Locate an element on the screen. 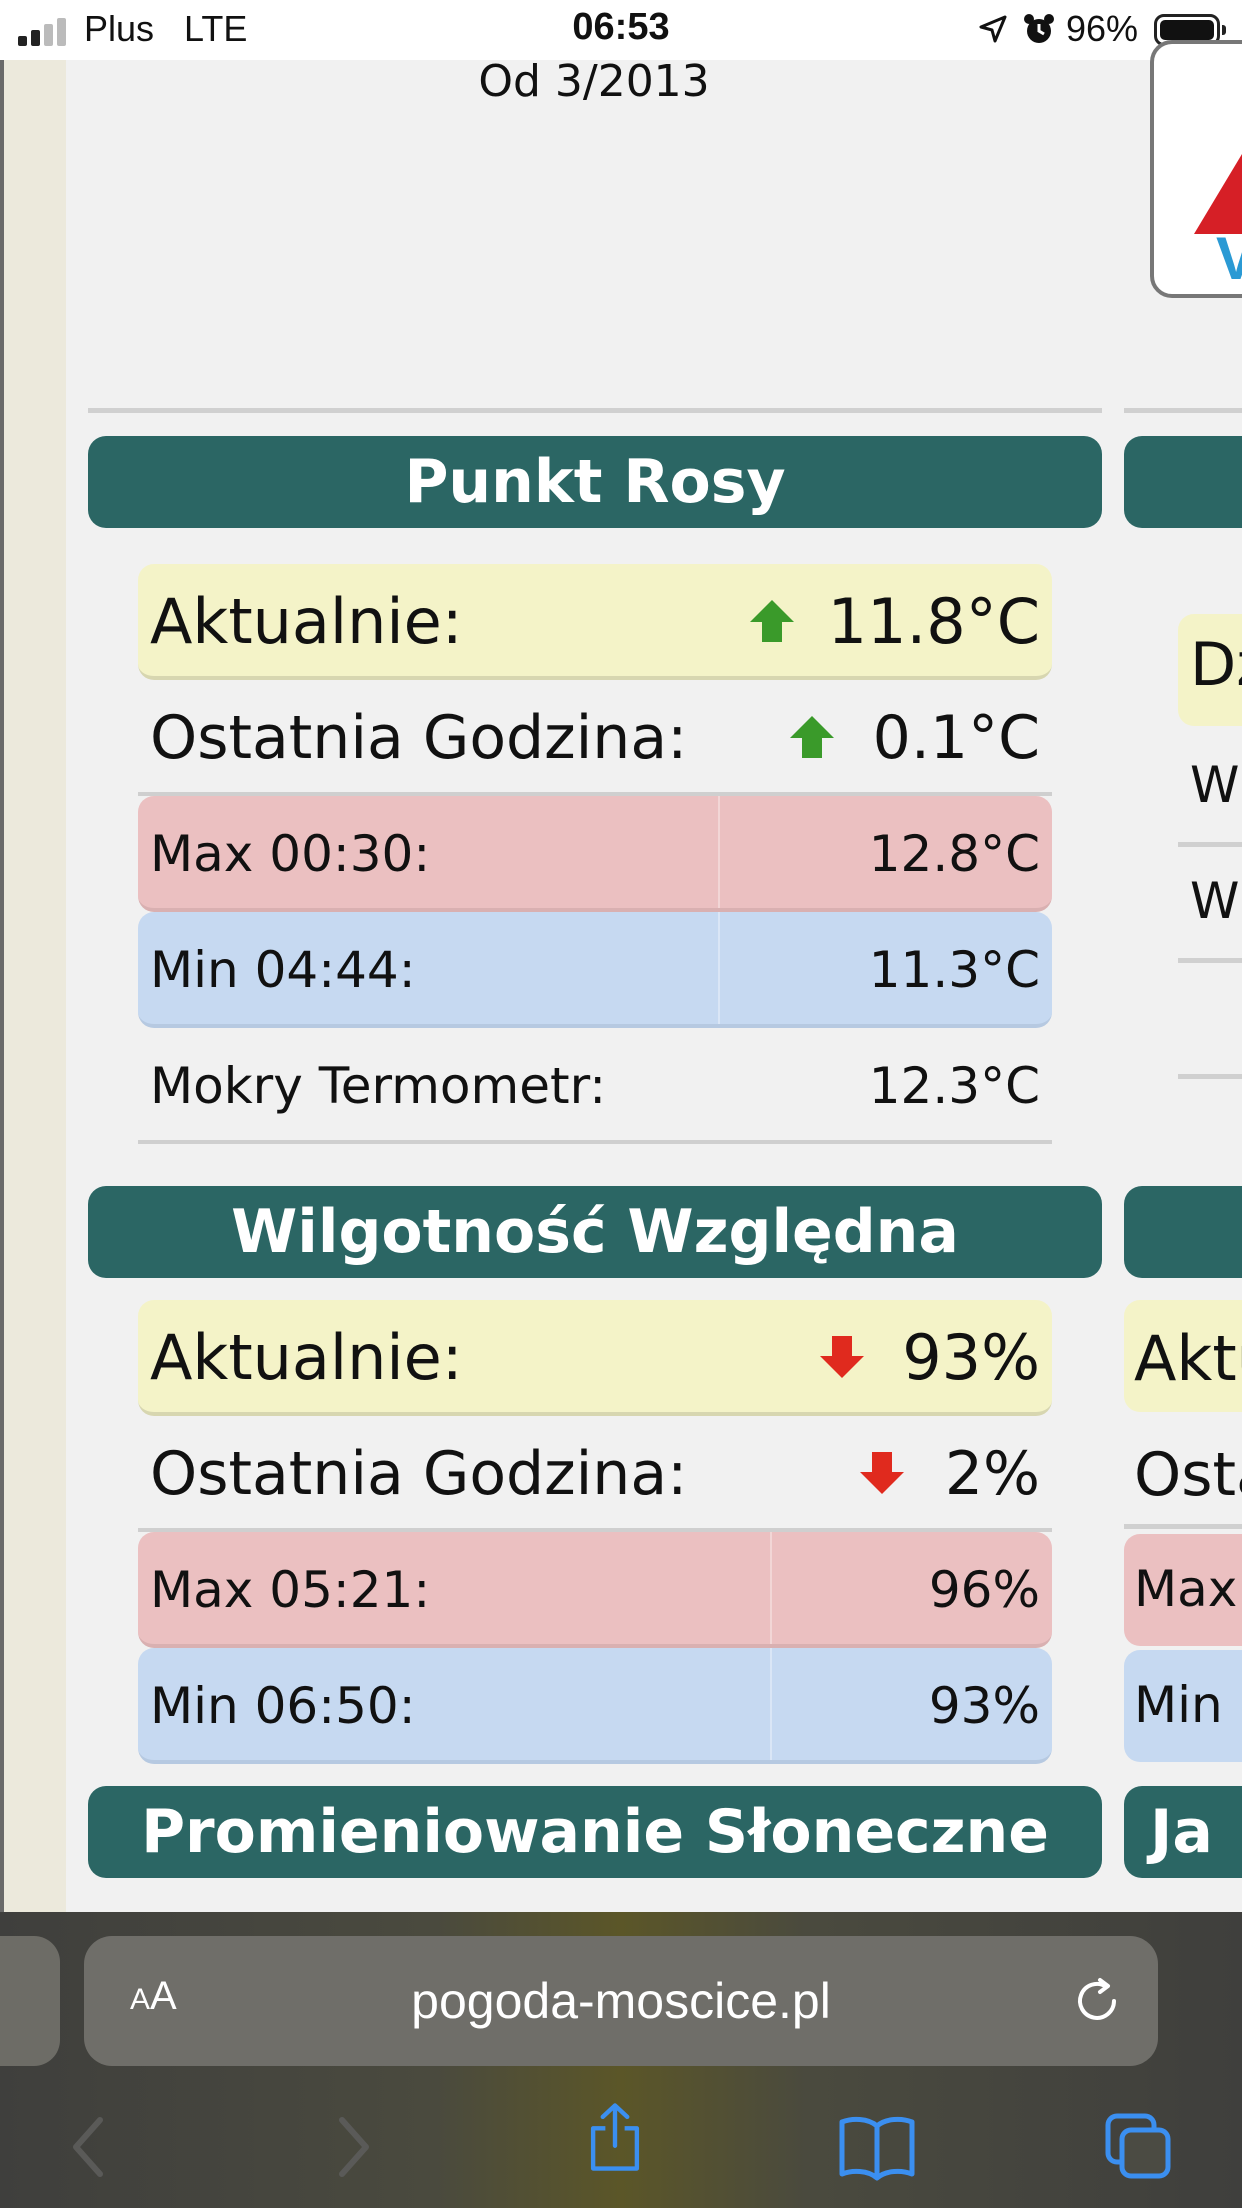 The width and height of the screenshot is (1242, 2208). page-left-border is located at coordinates (33, 986).